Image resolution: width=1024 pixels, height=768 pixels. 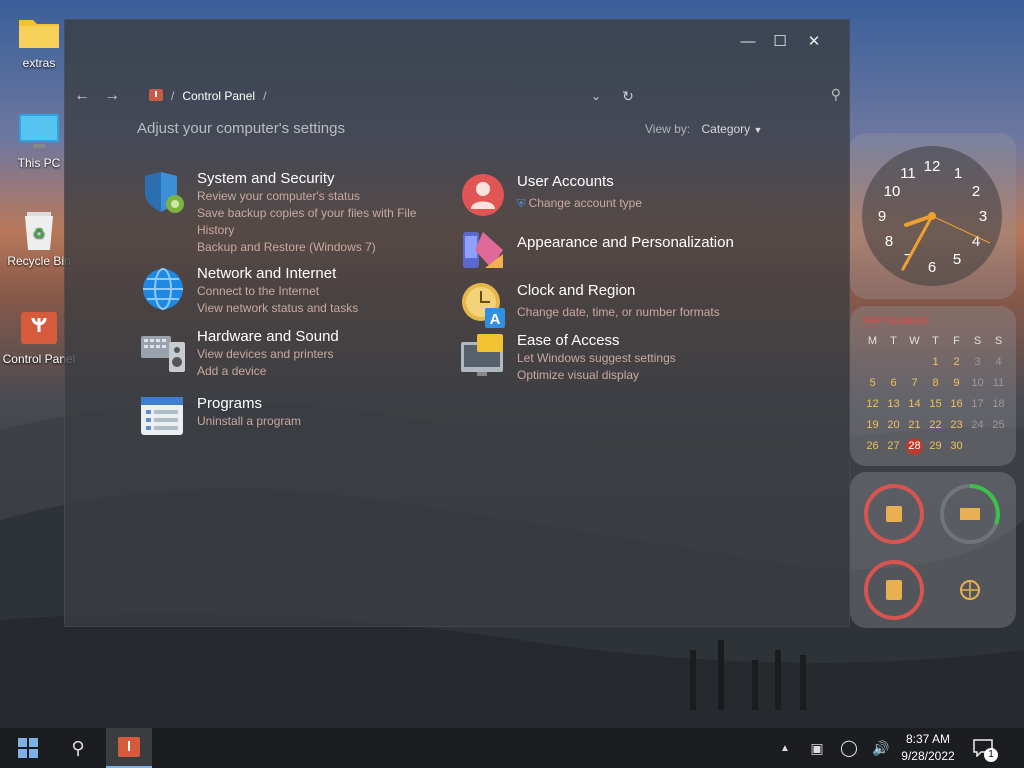 What do you see at coordinates (914, 383) in the screenshot?
I see `calendar-day: 7` at bounding box center [914, 383].